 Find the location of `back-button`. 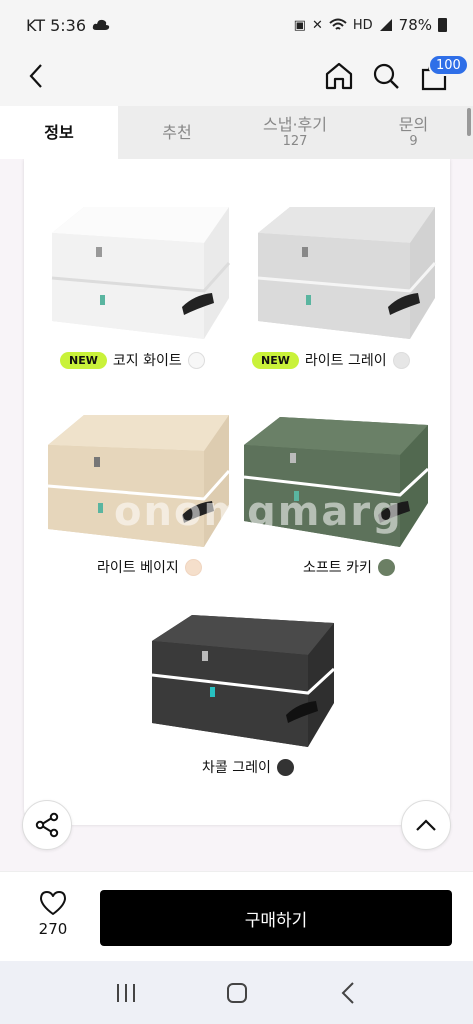

back-button is located at coordinates (36, 76).